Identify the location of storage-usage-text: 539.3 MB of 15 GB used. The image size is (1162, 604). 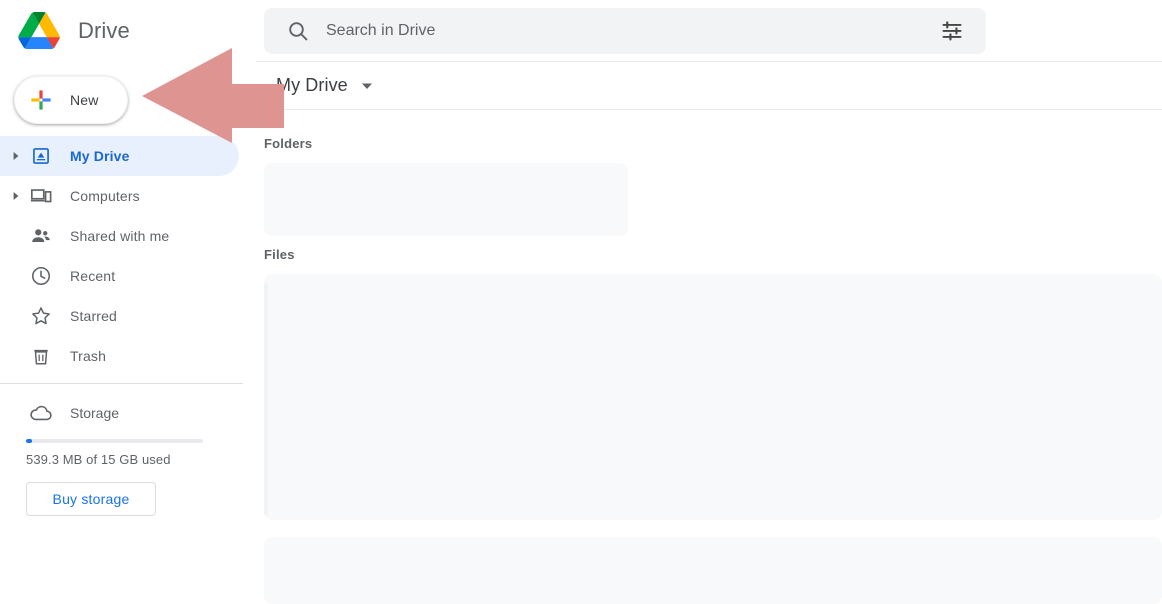
(98, 459).